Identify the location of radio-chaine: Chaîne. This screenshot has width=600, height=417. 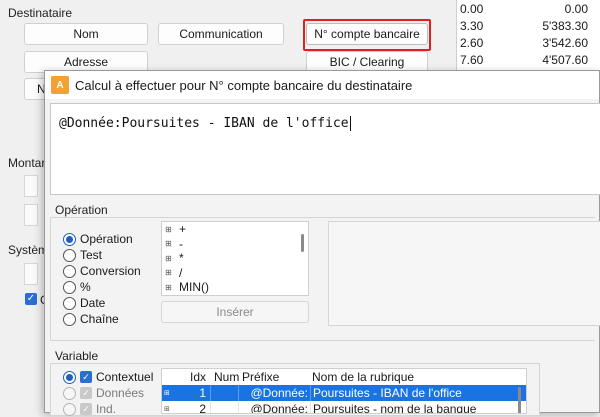
(91, 319).